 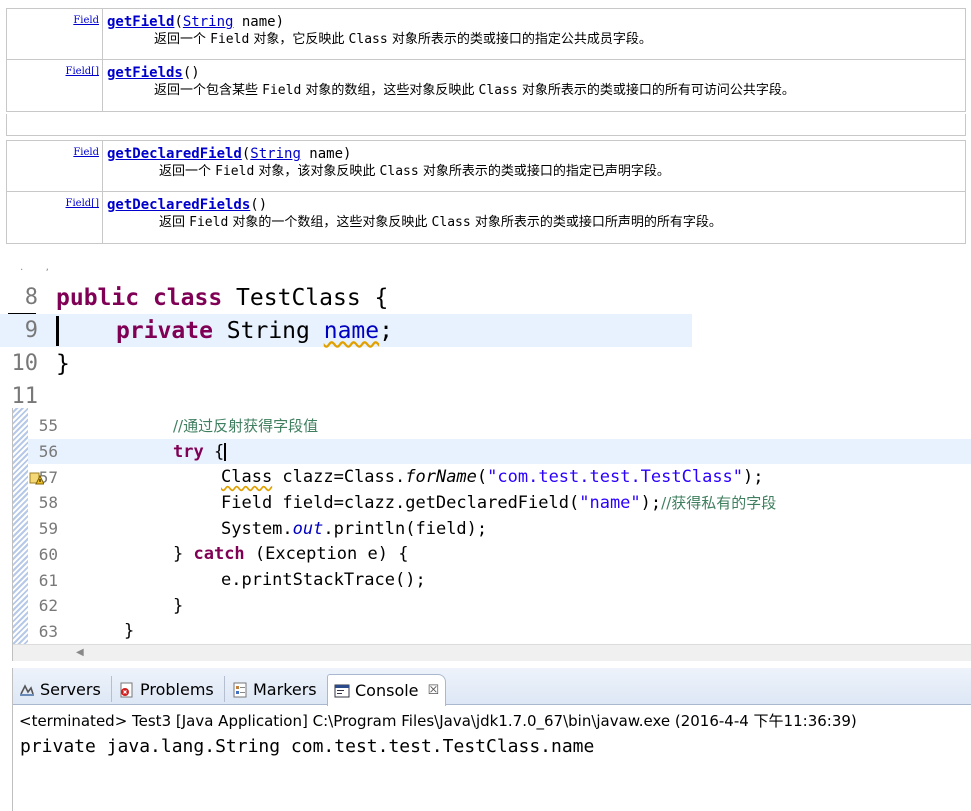 What do you see at coordinates (36, 477) in the screenshot?
I see `warning-marker-icon` at bounding box center [36, 477].